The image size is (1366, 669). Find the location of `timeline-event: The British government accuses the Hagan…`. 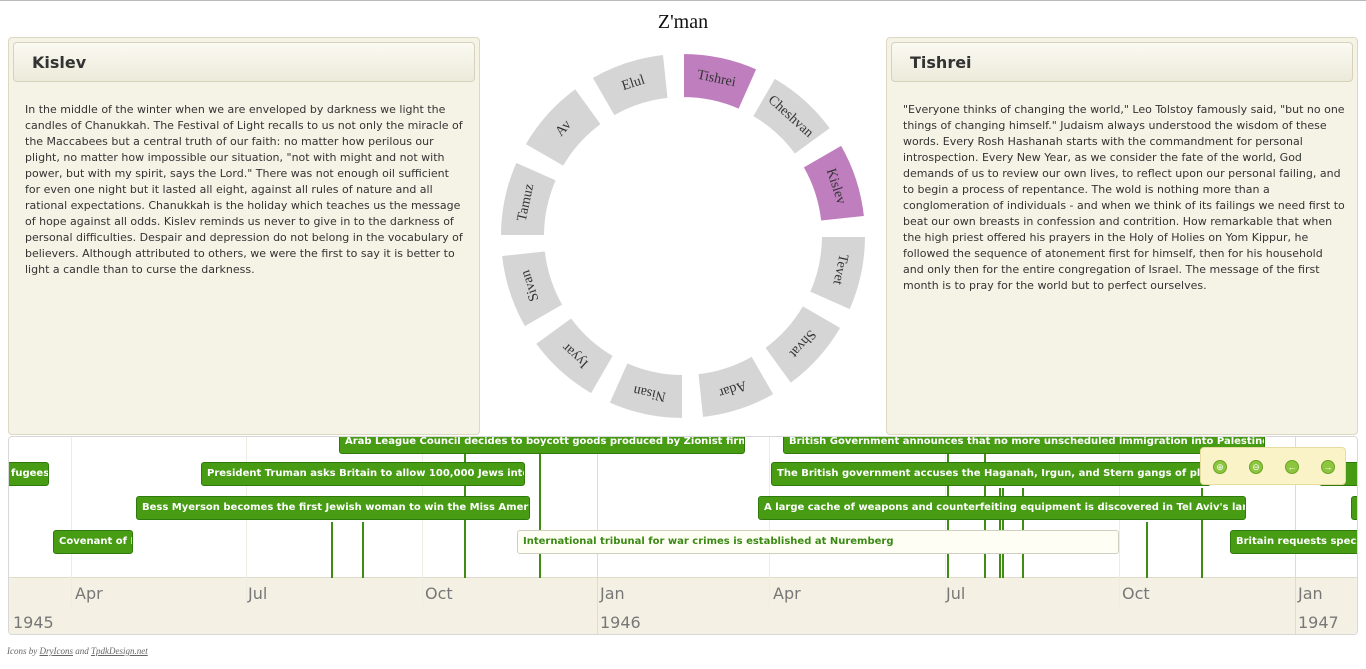

timeline-event: The British government accuses the Hagan… is located at coordinates (991, 474).